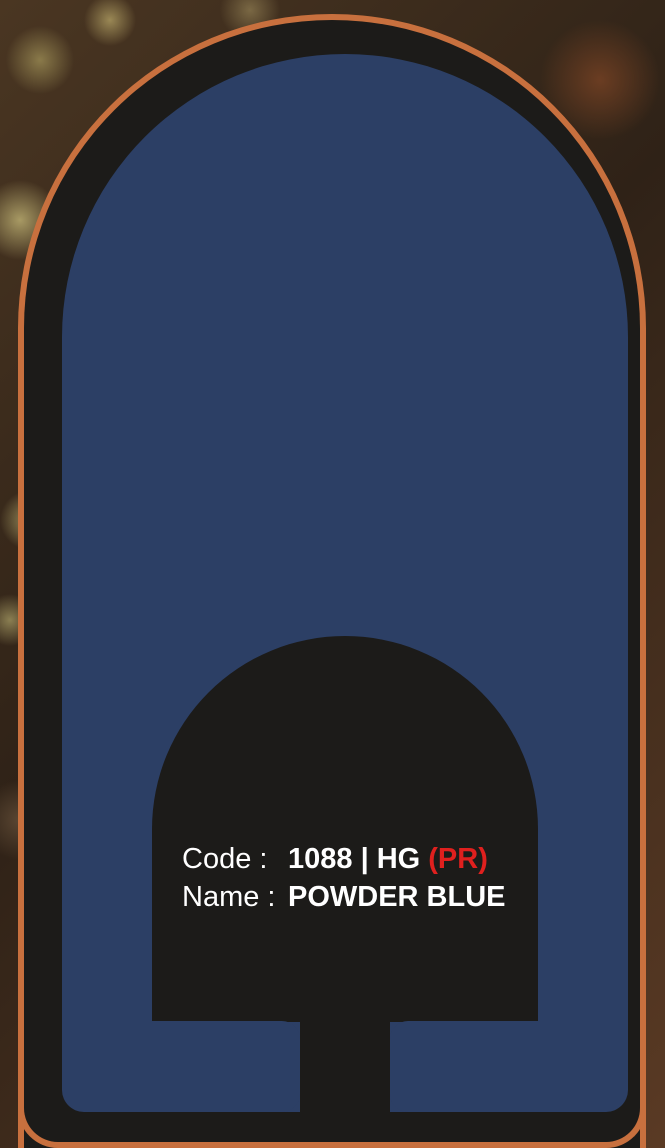 The height and width of the screenshot is (1148, 665). What do you see at coordinates (229, 897) in the screenshot?
I see `name-label: Name :` at bounding box center [229, 897].